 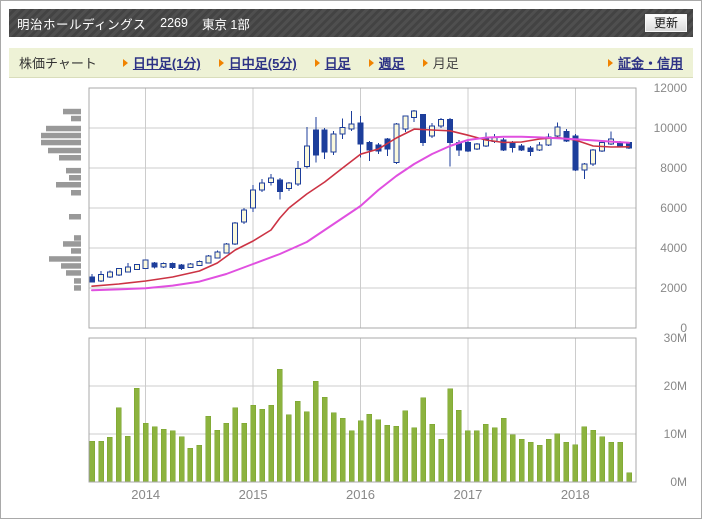 I want to click on svg-text: 2017, so click(x=467, y=494).